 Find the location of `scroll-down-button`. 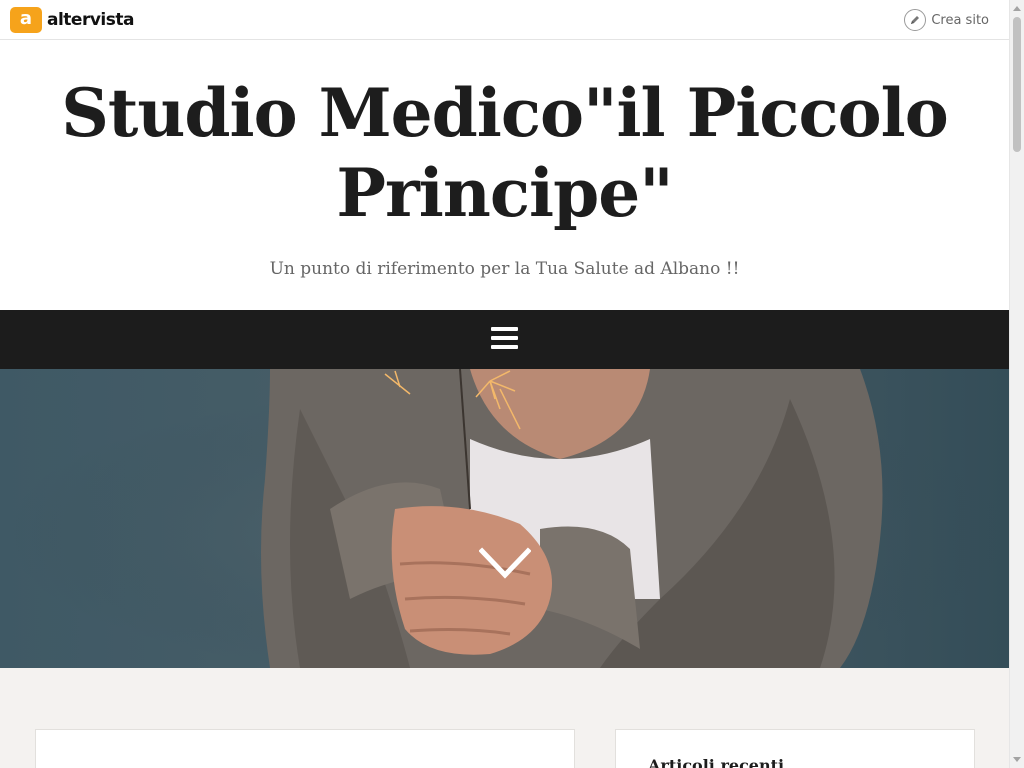

scroll-down-button is located at coordinates (505, 563).